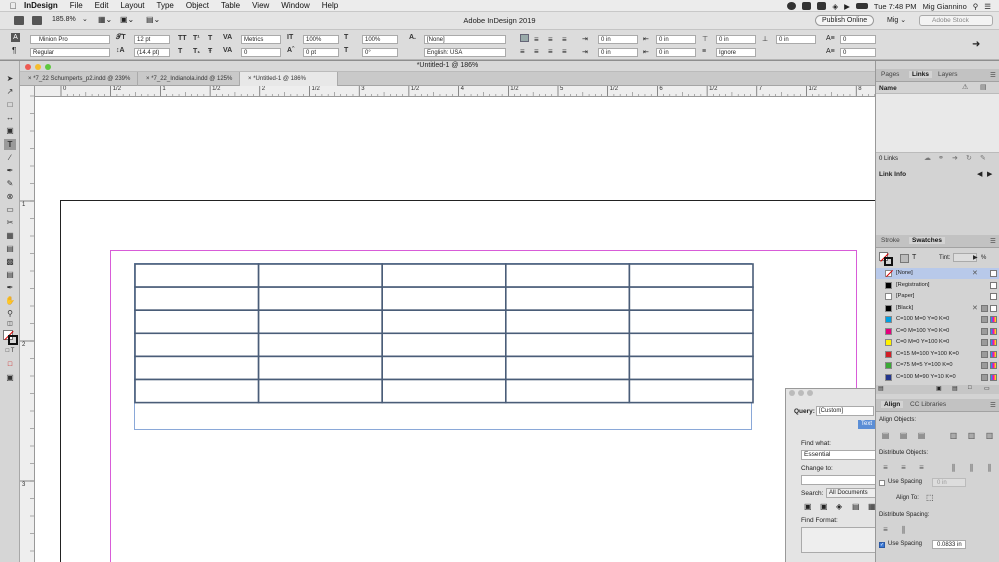 The image size is (999, 562). What do you see at coordinates (380, 52) in the screenshot?
I see `skew-field: 0°` at bounding box center [380, 52].